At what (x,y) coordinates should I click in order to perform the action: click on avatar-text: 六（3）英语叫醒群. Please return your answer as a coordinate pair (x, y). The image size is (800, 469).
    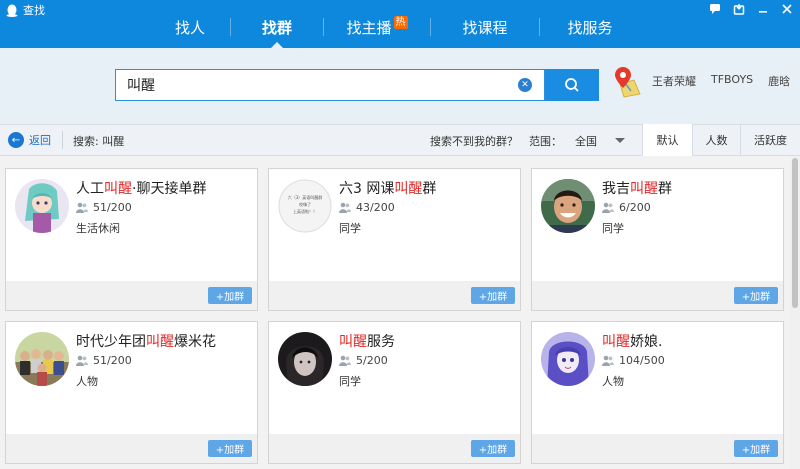
    Looking at the image, I should click on (305, 197).